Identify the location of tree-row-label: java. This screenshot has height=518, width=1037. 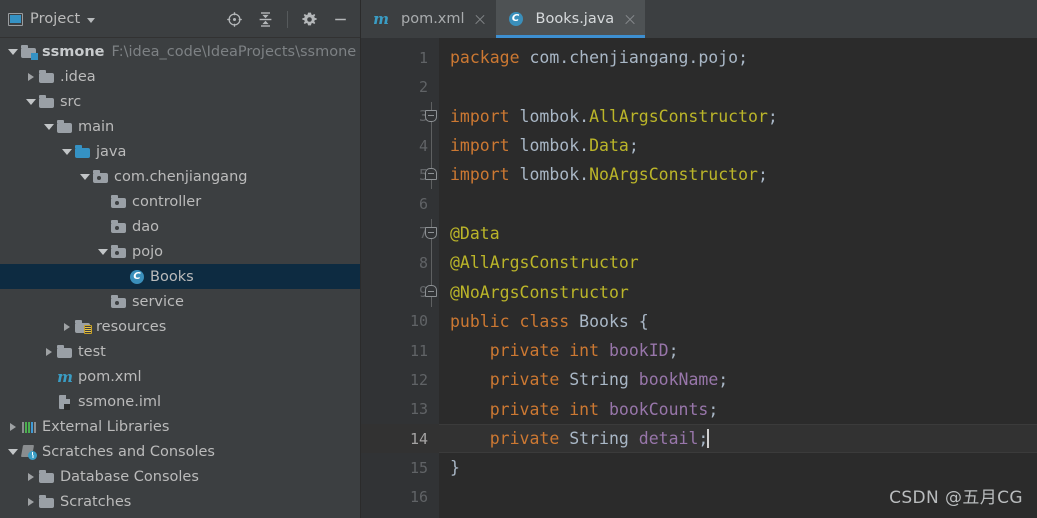
(111, 151).